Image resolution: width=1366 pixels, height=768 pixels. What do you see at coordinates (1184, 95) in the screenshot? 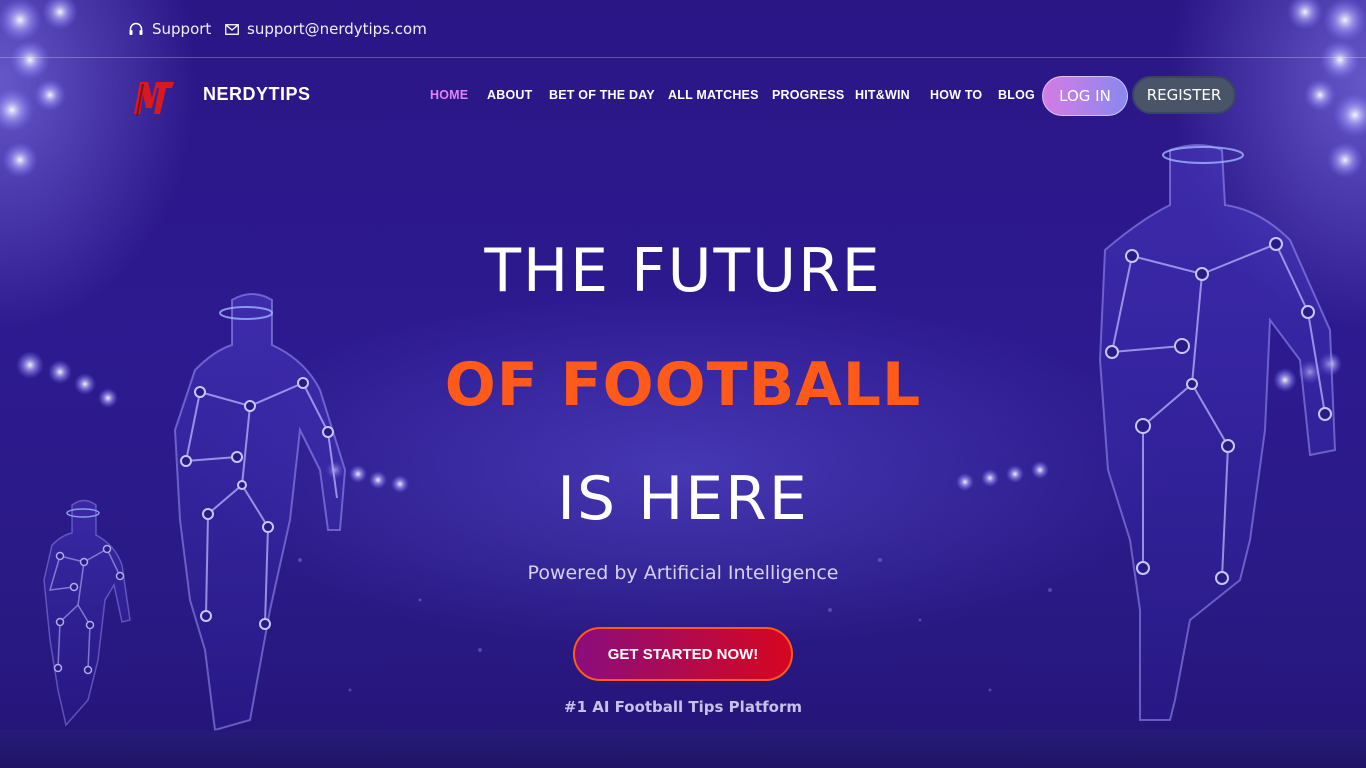
I see `register-button: REGISTER` at bounding box center [1184, 95].